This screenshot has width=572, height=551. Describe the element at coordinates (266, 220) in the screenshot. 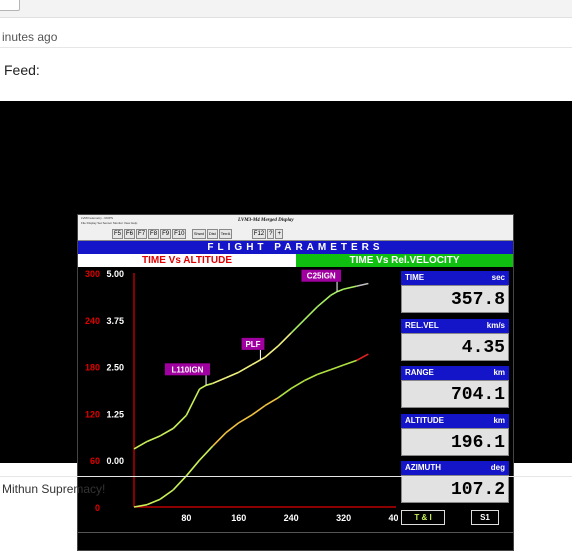

I see `window-title: LVM3-M4 Merged Display` at that location.